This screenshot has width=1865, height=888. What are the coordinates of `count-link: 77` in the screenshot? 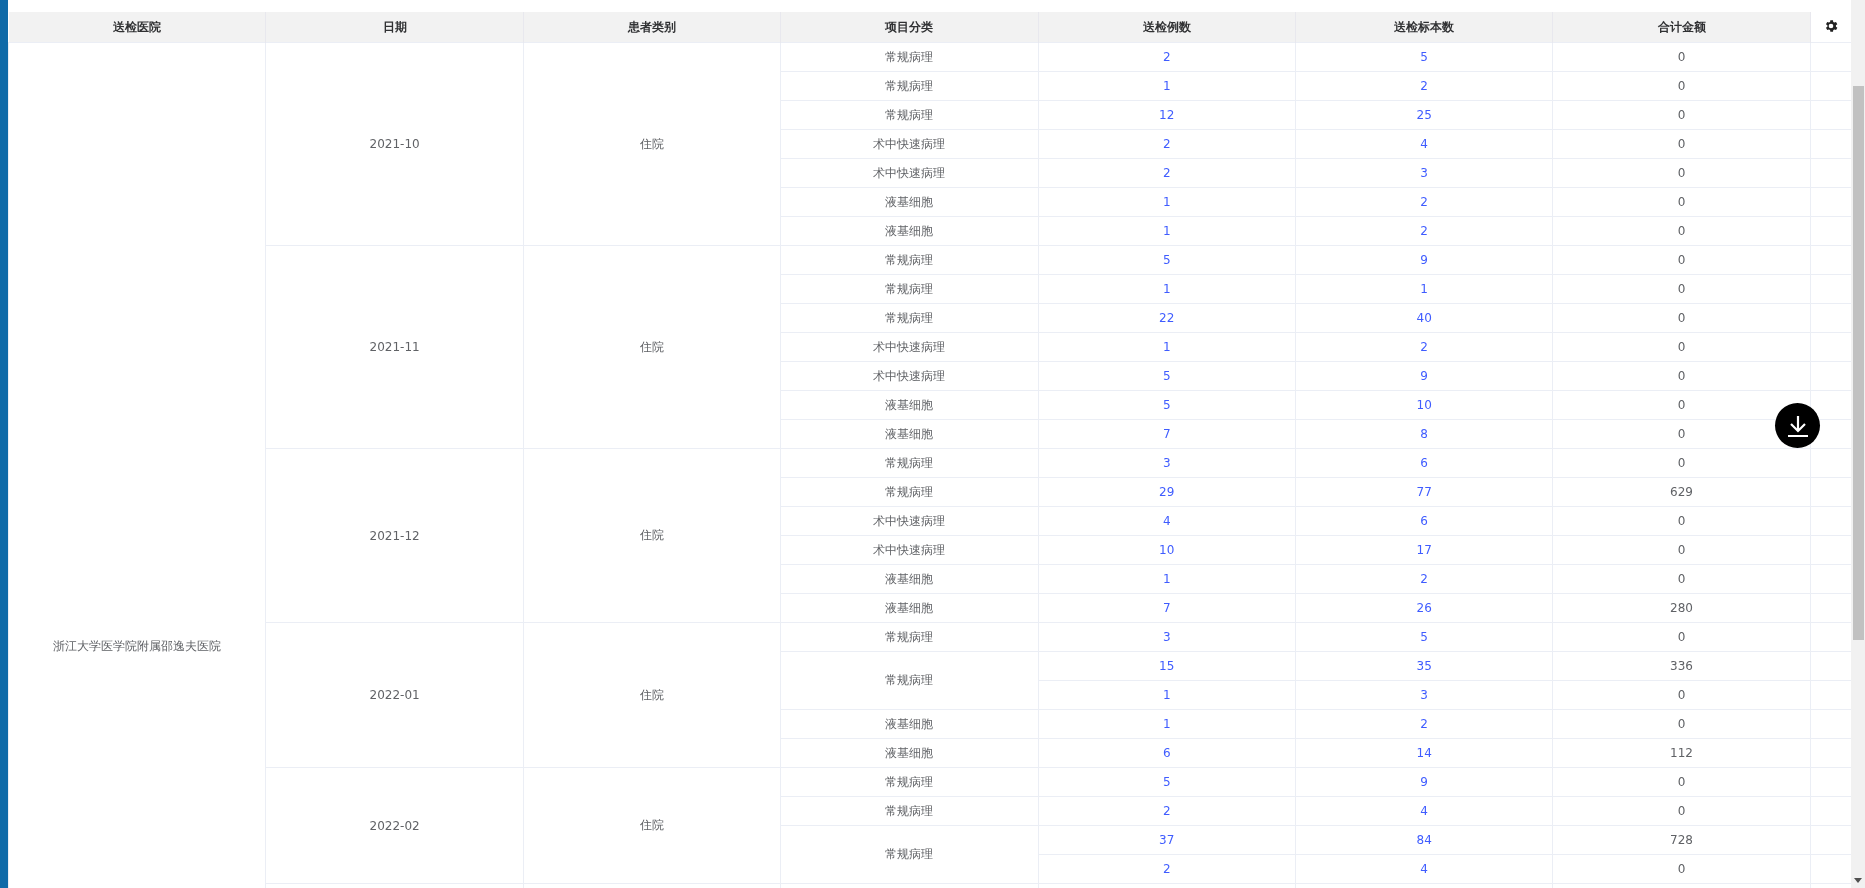 It's located at (1424, 492).